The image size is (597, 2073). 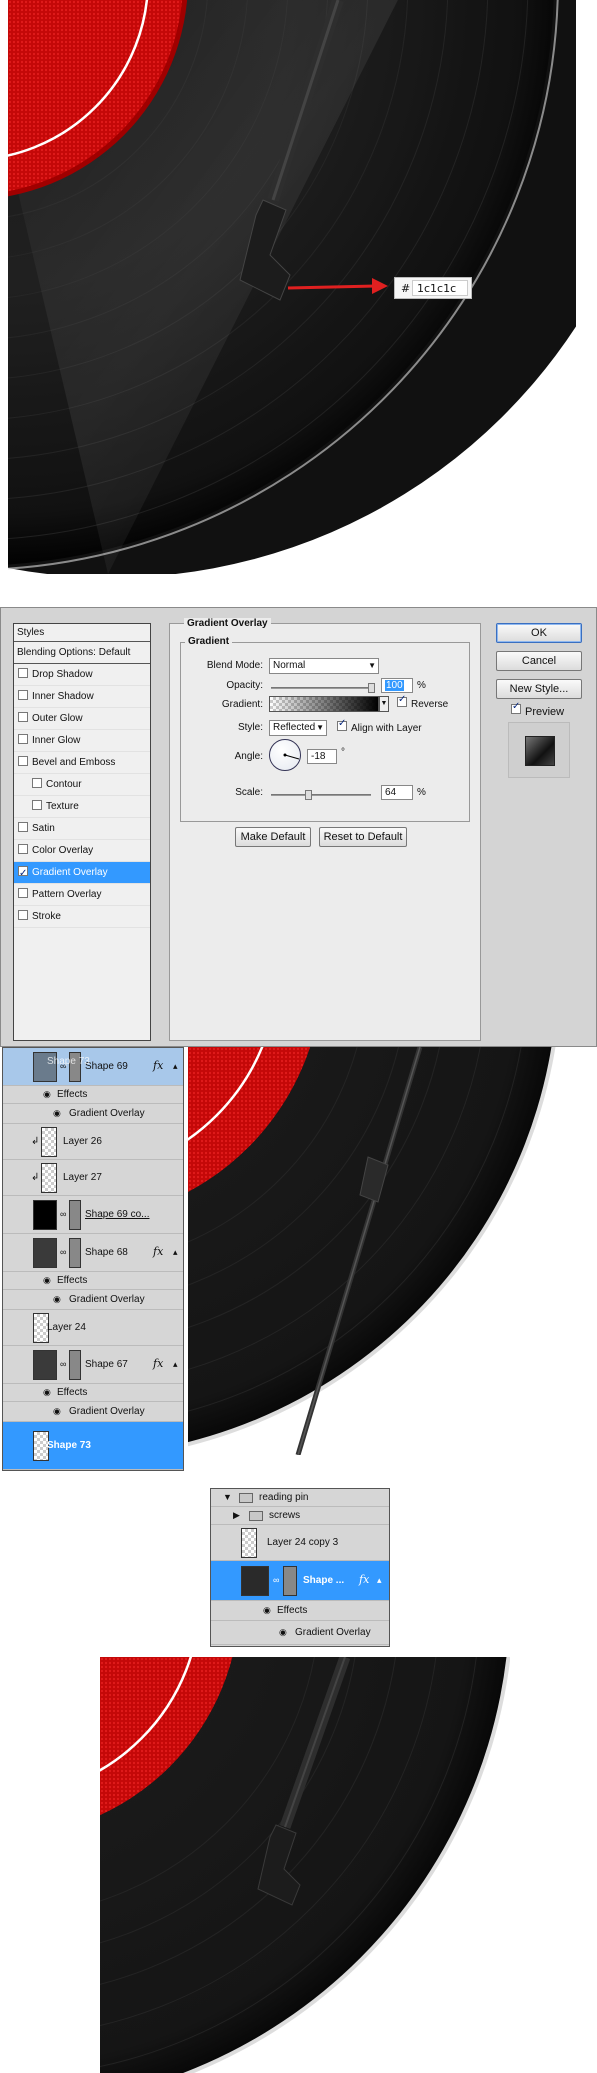 What do you see at coordinates (321, 795) in the screenshot?
I see `scale-slider` at bounding box center [321, 795].